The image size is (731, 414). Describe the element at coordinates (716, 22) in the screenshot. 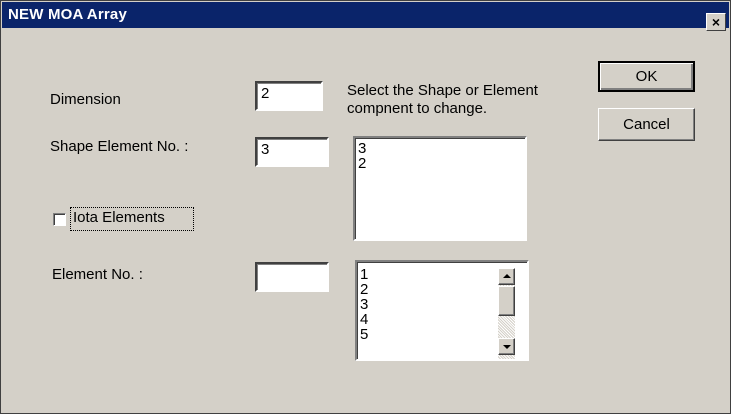

I see `close-button: ×` at that location.